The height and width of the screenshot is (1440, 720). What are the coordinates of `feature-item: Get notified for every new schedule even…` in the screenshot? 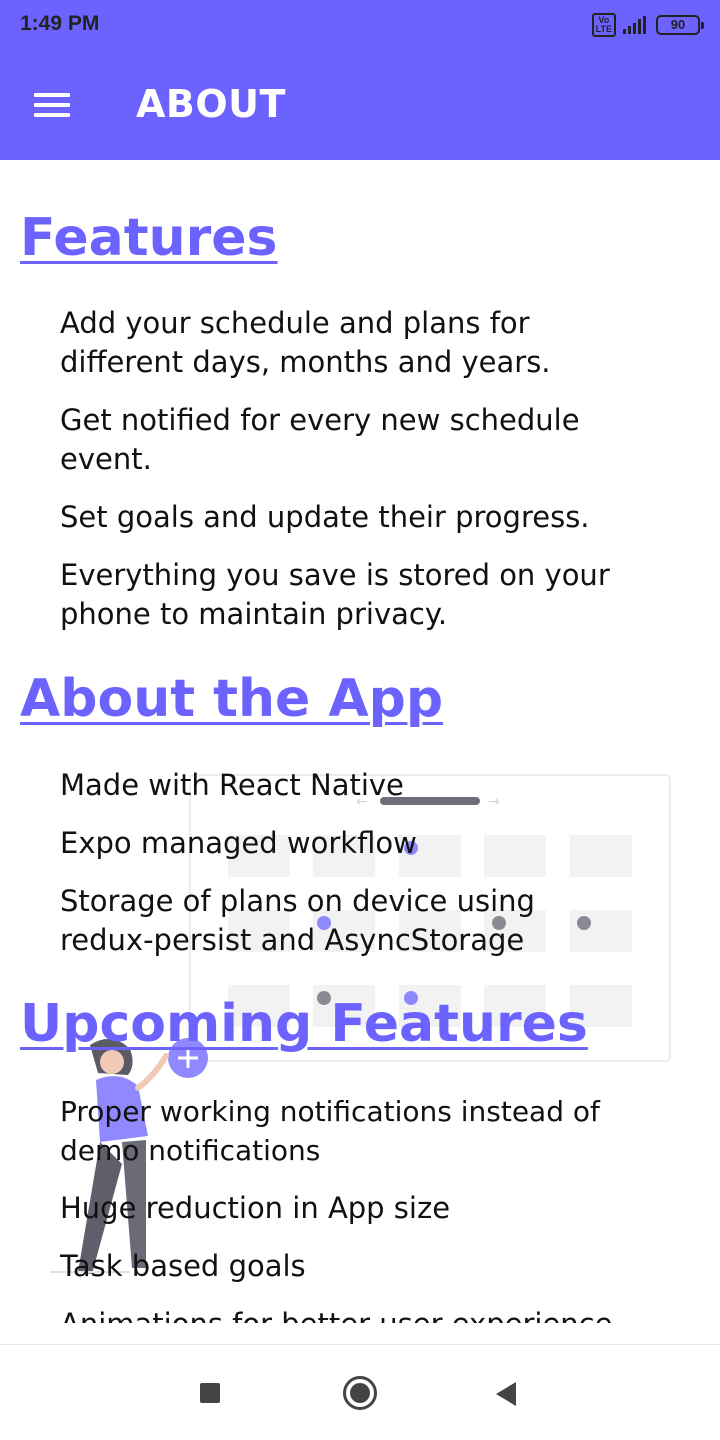 It's located at (320, 439).